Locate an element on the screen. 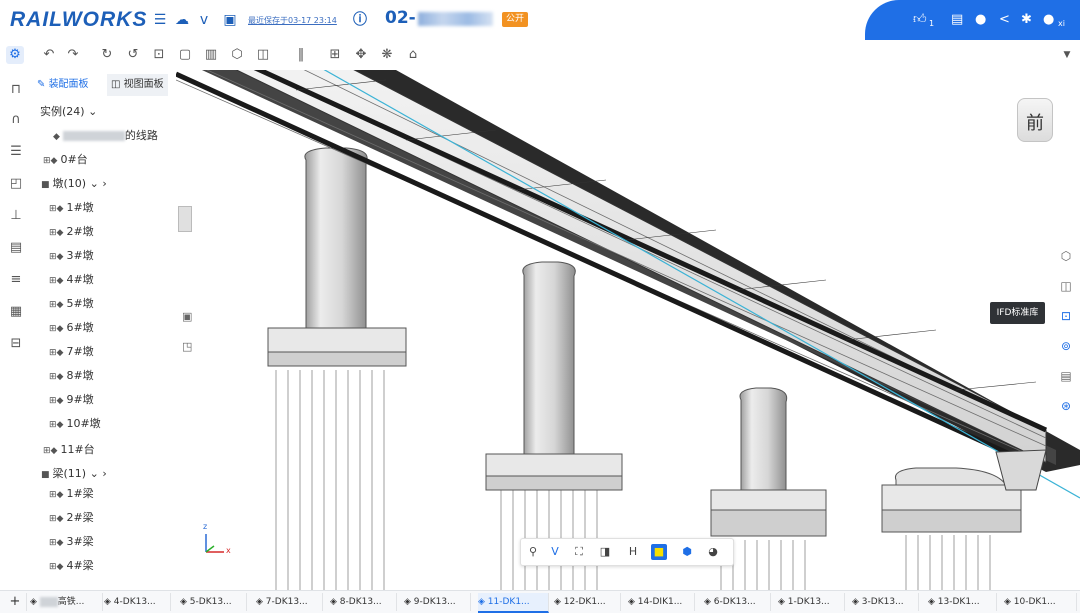 Image resolution: width=1080 pixels, height=613 pixels. view-cube: 前 is located at coordinates (1035, 120).